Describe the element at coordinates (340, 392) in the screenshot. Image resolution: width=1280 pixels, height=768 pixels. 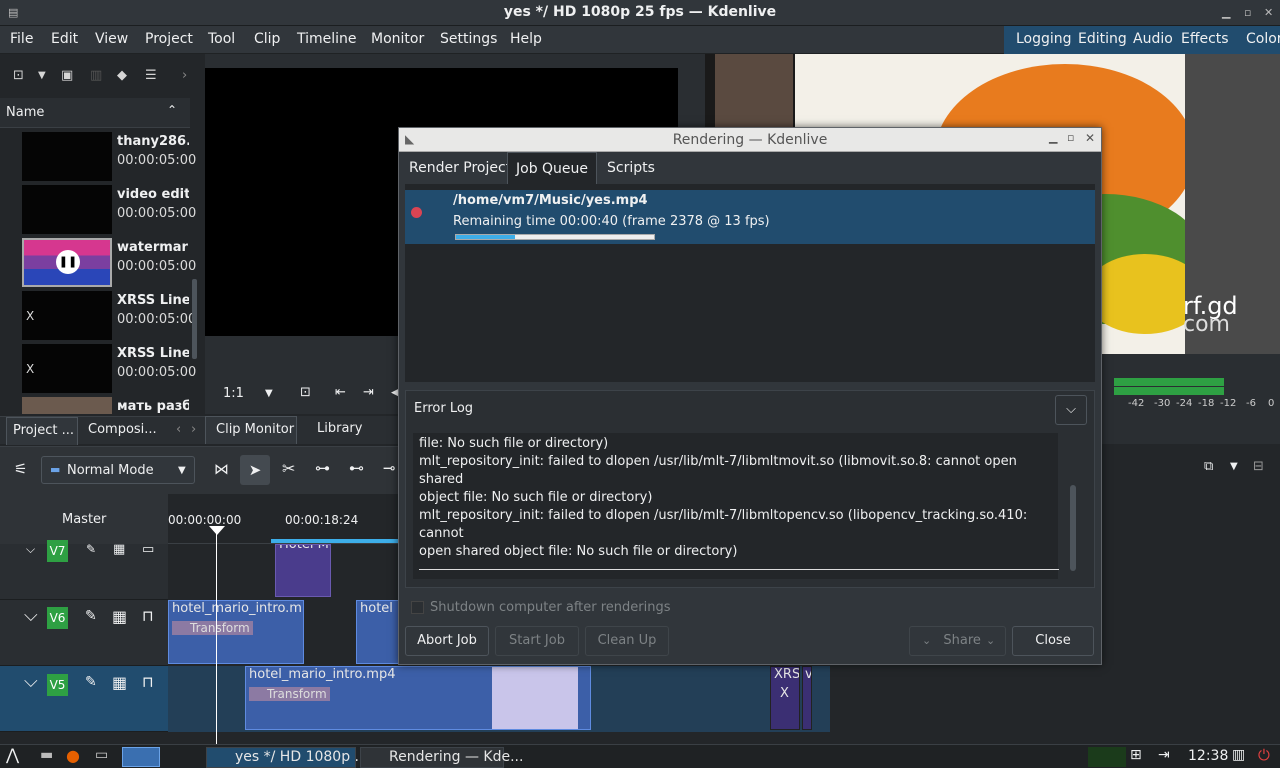
I see `set-in-point-icon: ⇤` at that location.